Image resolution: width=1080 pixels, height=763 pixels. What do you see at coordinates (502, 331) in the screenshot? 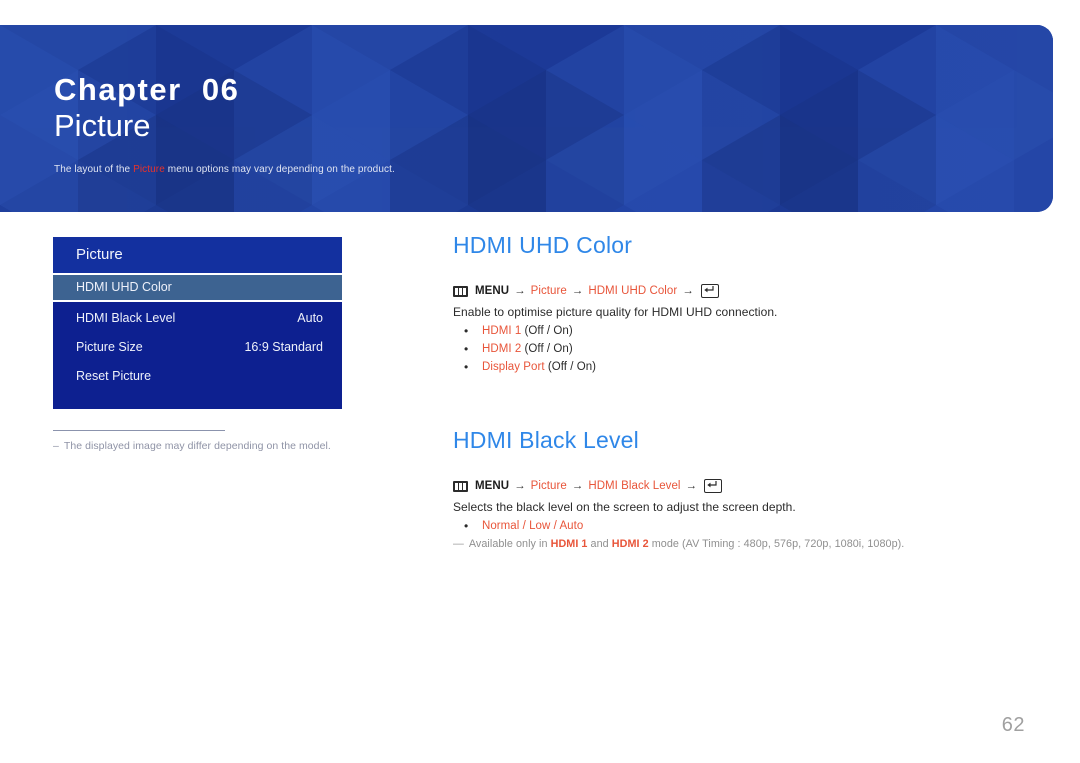
I see `option-name: HDMI 1` at bounding box center [502, 331].